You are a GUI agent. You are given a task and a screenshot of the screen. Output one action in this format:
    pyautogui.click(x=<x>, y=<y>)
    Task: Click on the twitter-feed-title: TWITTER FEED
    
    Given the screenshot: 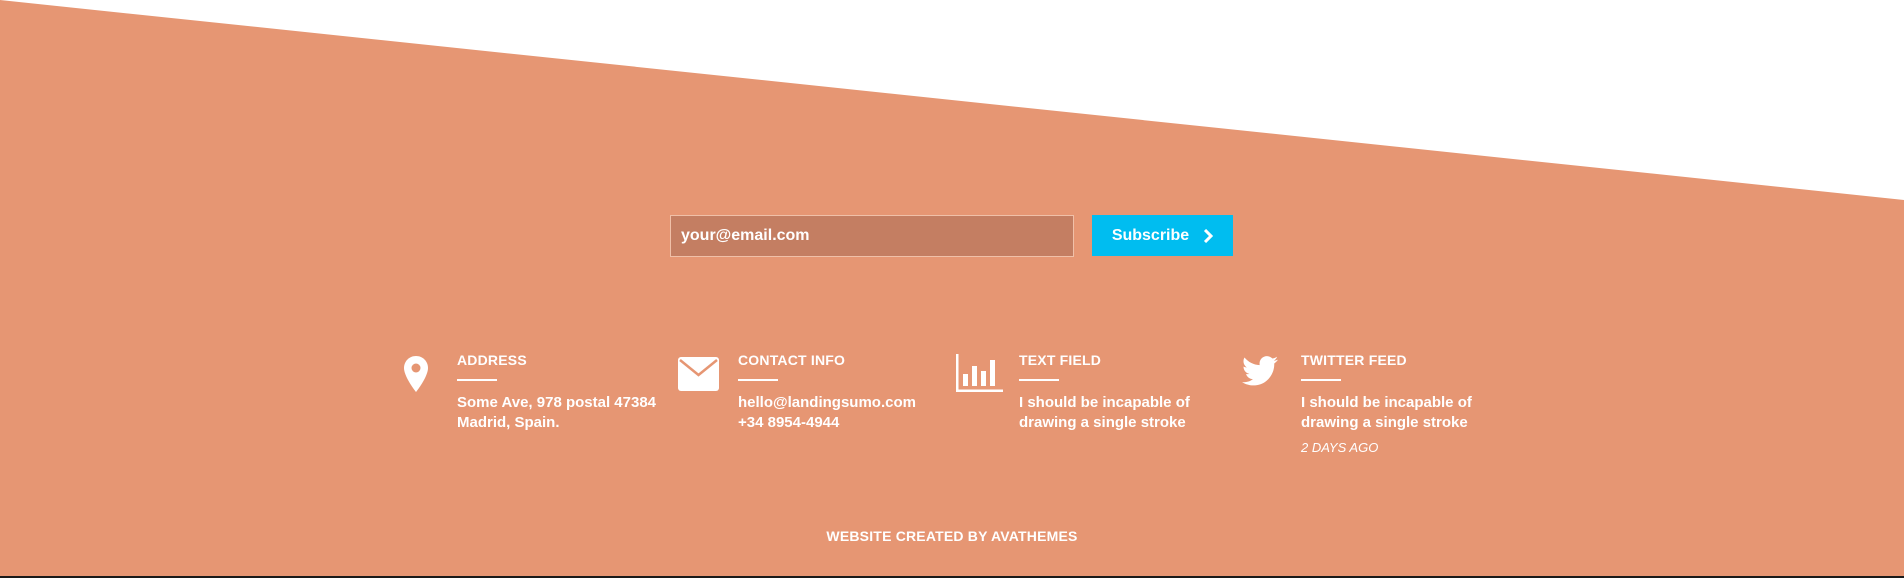 What is the action you would take?
    pyautogui.click(x=1354, y=360)
    